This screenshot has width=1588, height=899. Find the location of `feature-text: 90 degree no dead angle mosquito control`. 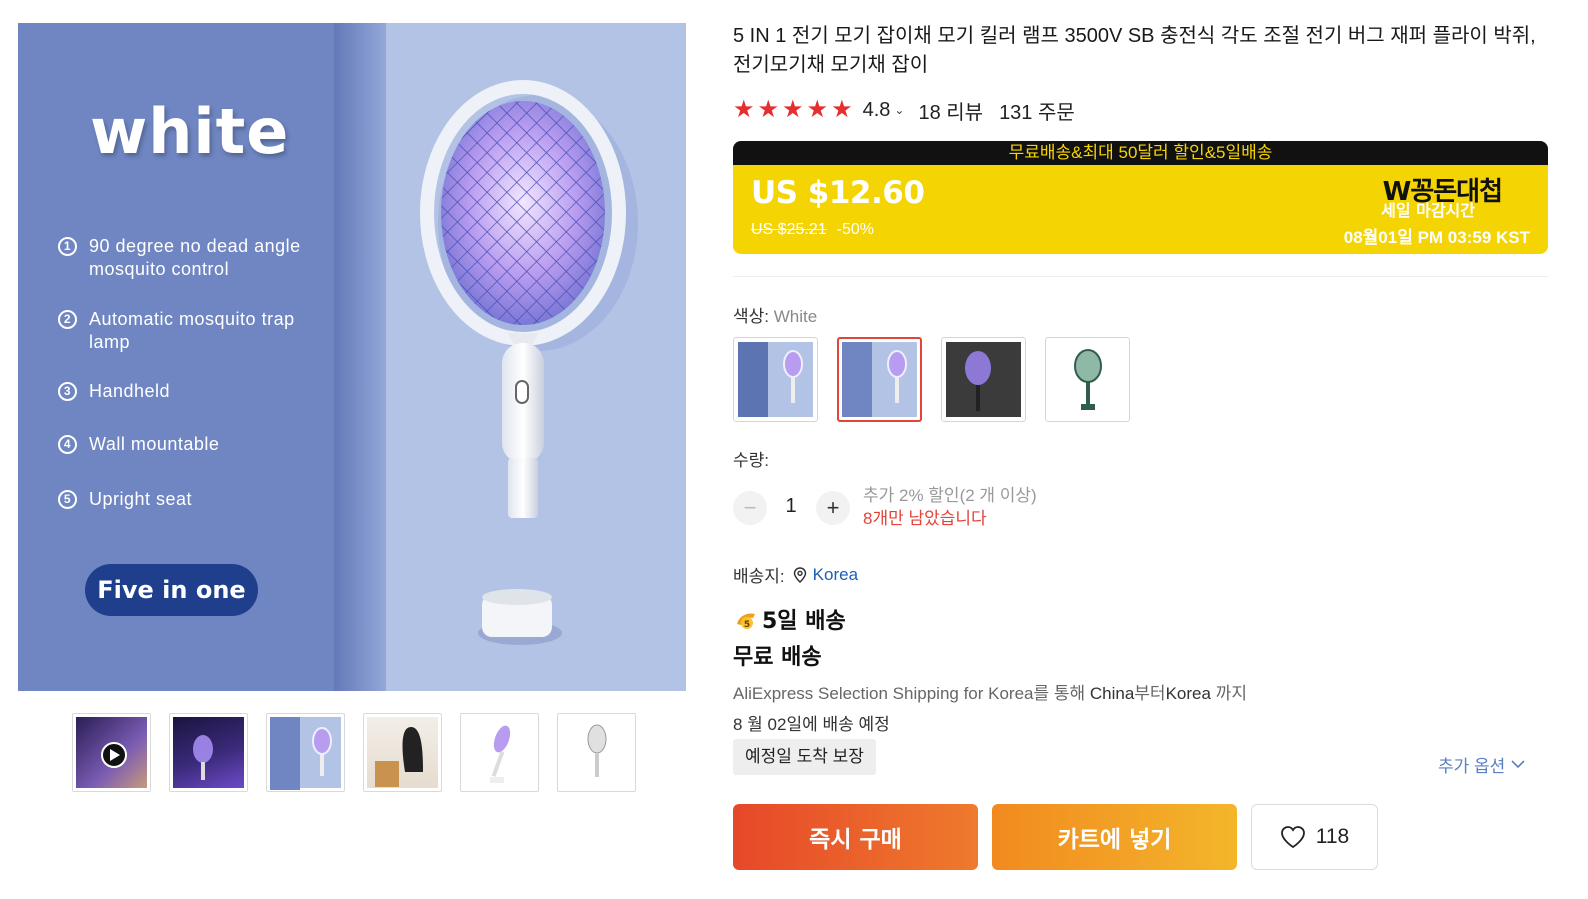

feature-text: 90 degree no dead angle mosquito control is located at coordinates (195, 257).